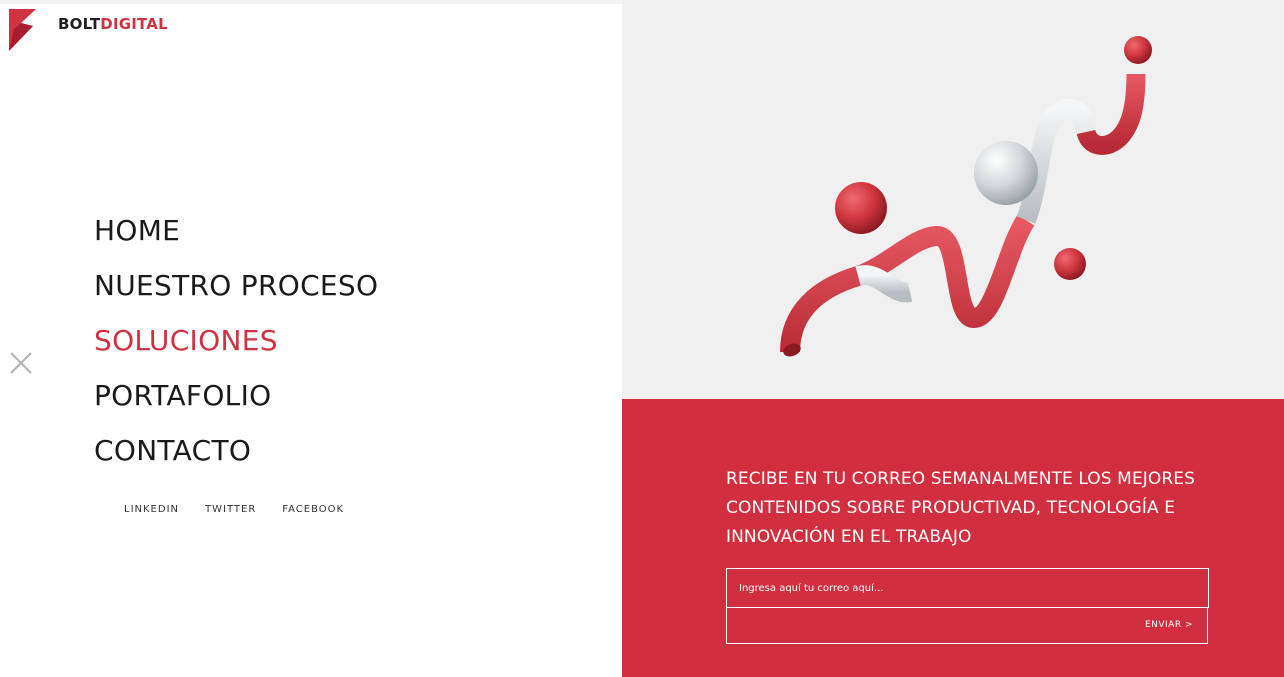  I want to click on menu-link-home: HOME, so click(137, 230).